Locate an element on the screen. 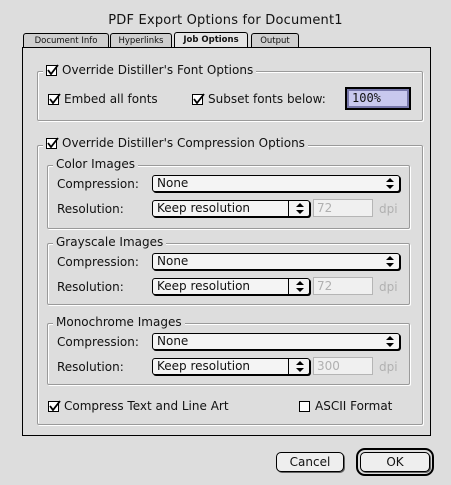 Image resolution: width=451 pixels, height=485 pixels. monochrome-resolution-select: Keep resolution is located at coordinates (231, 366).